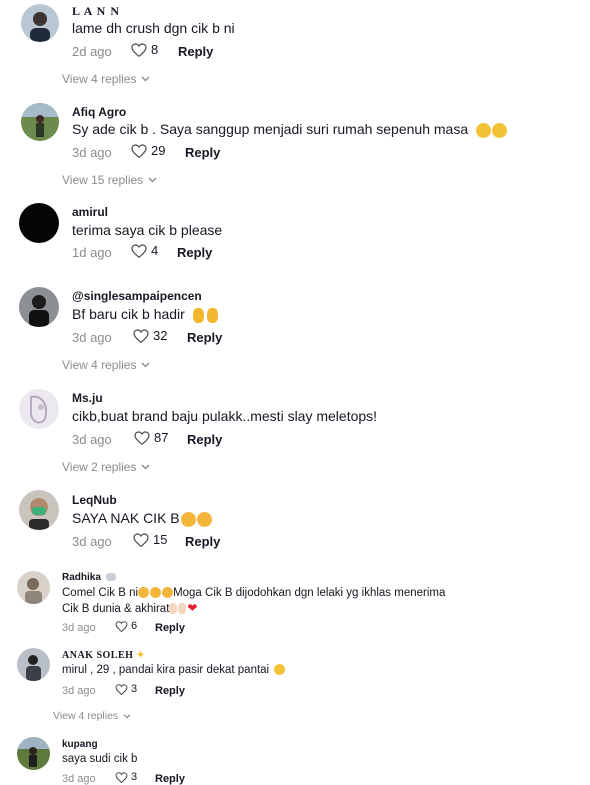  Describe the element at coordinates (153, 28) in the screenshot. I see `comment-text: lame dh crush dgn cik b ni` at that location.